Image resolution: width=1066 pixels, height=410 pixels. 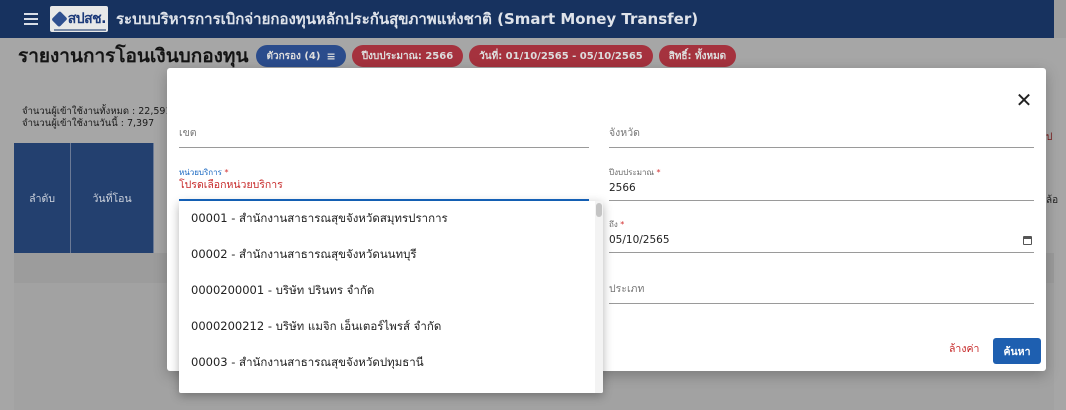 What do you see at coordinates (1027, 240) in the screenshot?
I see `calendar-icon` at bounding box center [1027, 240].